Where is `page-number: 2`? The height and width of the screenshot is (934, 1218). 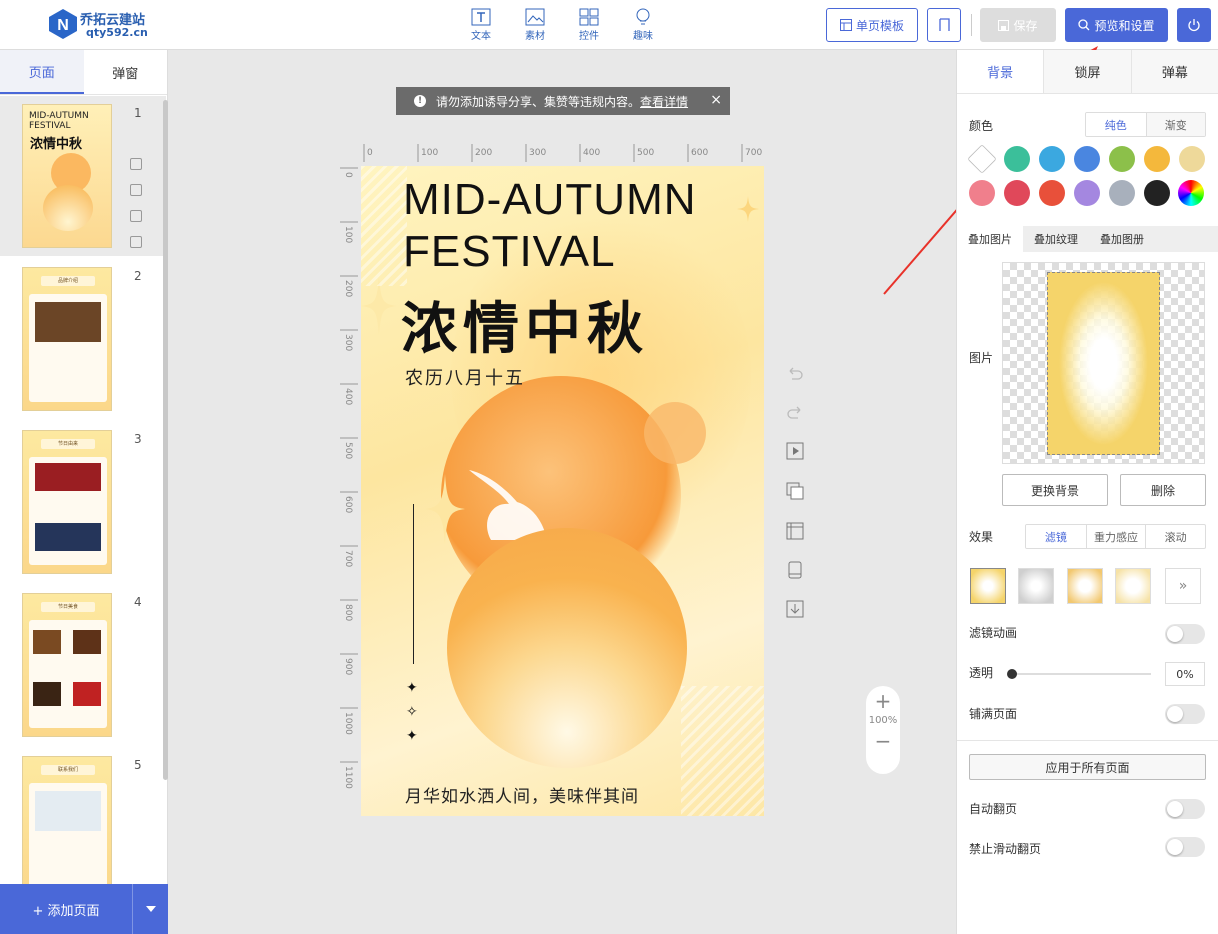
page-number: 2 is located at coordinates (138, 276).